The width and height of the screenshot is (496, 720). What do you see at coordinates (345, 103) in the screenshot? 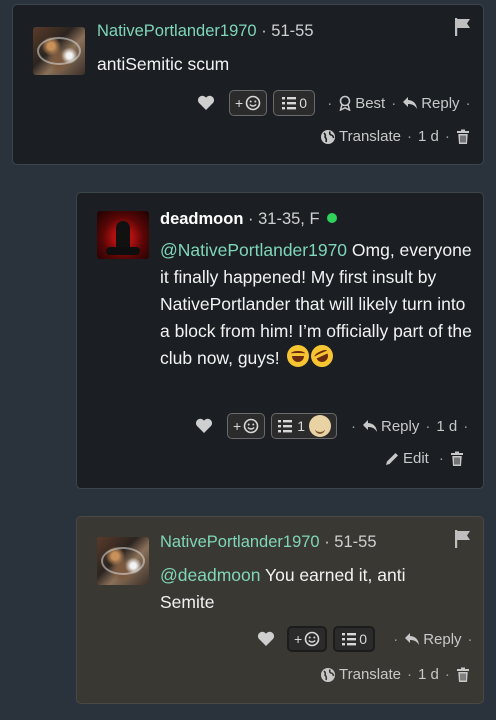
I see `award-icon` at bounding box center [345, 103].